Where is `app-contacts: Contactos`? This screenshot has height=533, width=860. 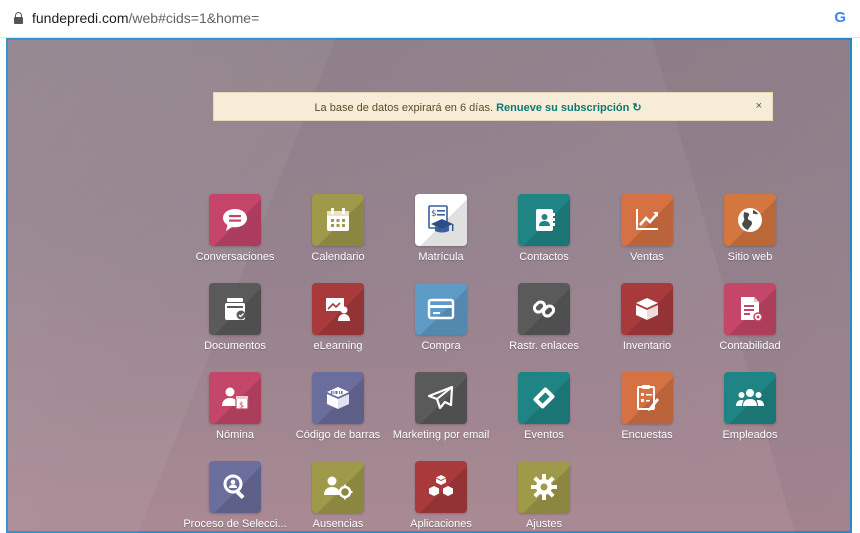
app-contacts: Contactos is located at coordinates (544, 228).